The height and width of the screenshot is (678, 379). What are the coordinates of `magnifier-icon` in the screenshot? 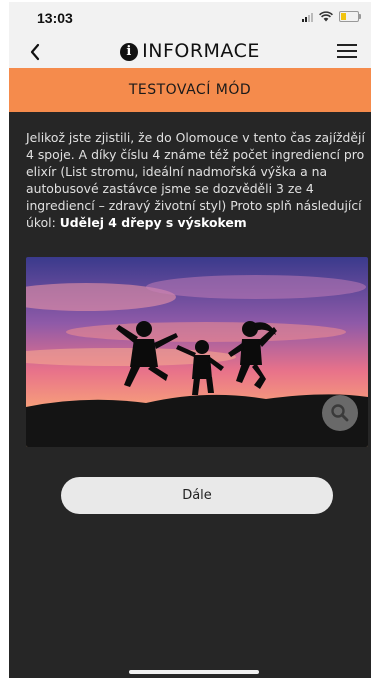 It's located at (340, 413).